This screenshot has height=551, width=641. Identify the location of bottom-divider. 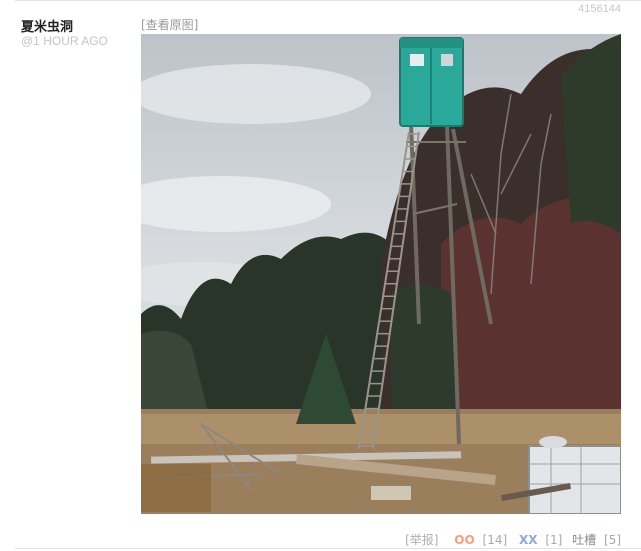
(328, 548).